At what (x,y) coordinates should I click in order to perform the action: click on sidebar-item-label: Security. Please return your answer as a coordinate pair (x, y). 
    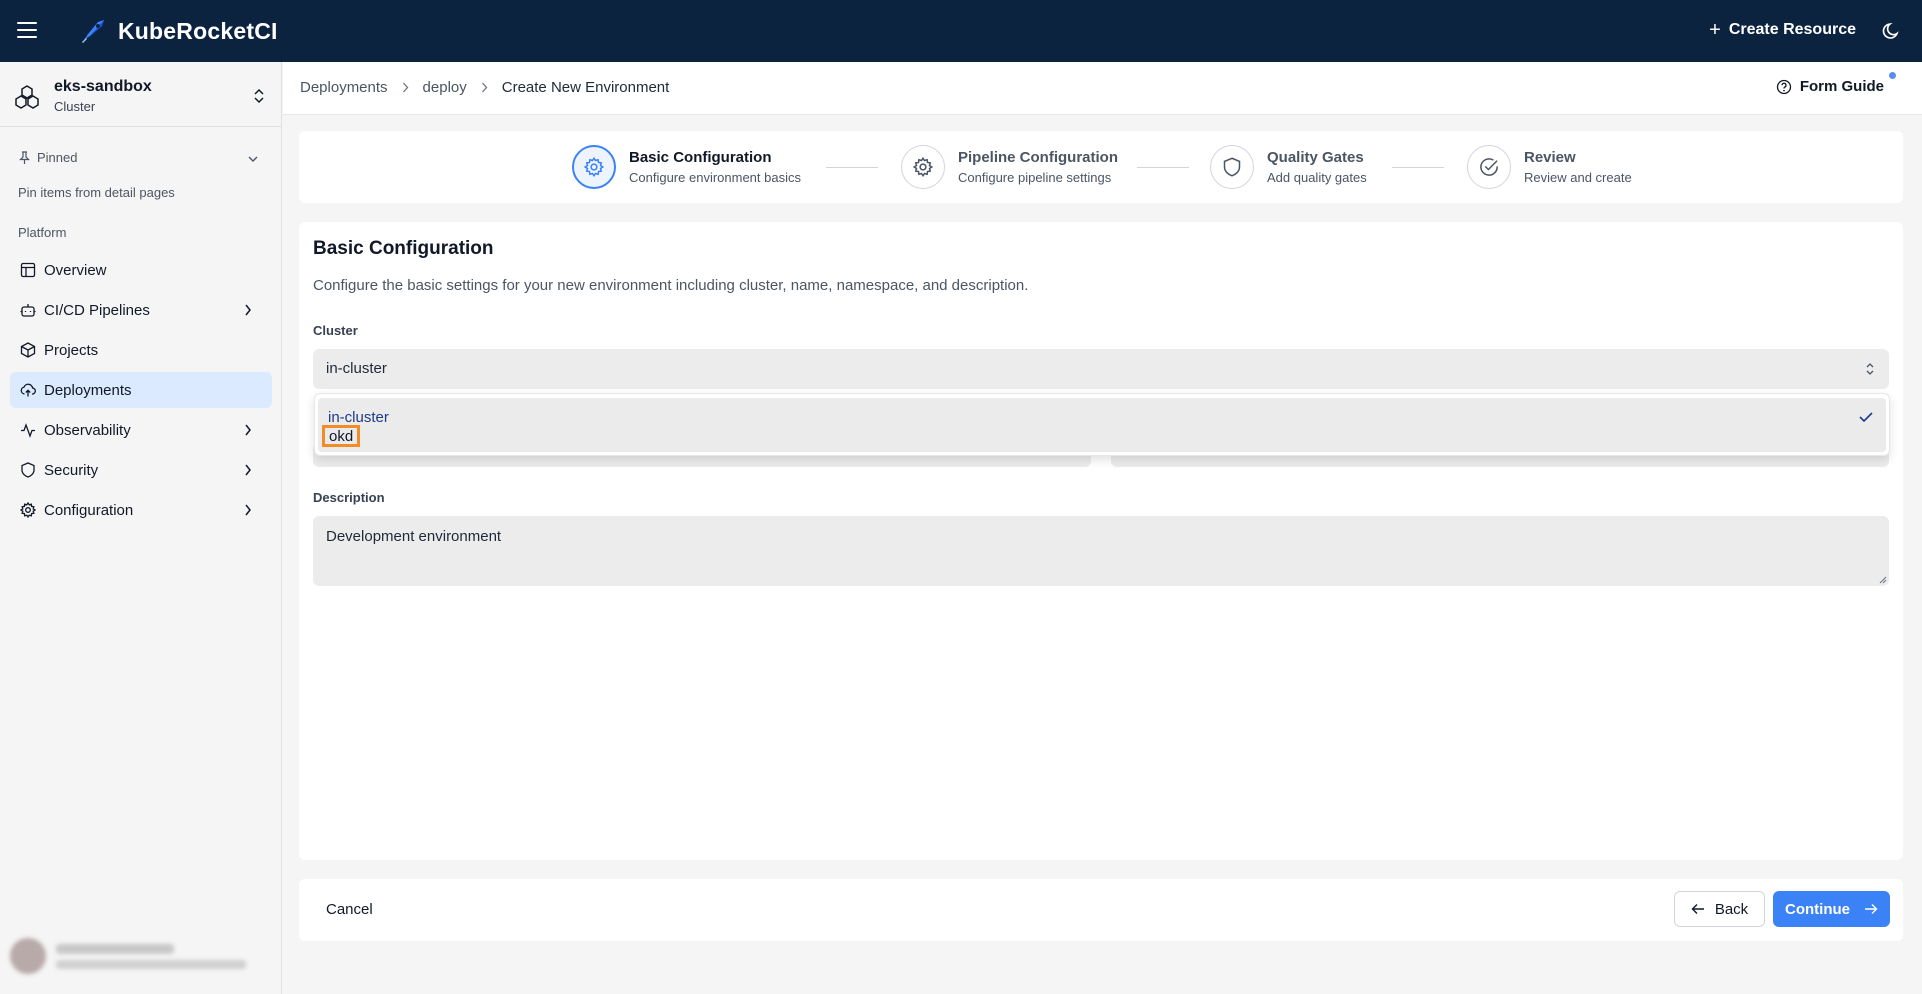
    Looking at the image, I should click on (71, 470).